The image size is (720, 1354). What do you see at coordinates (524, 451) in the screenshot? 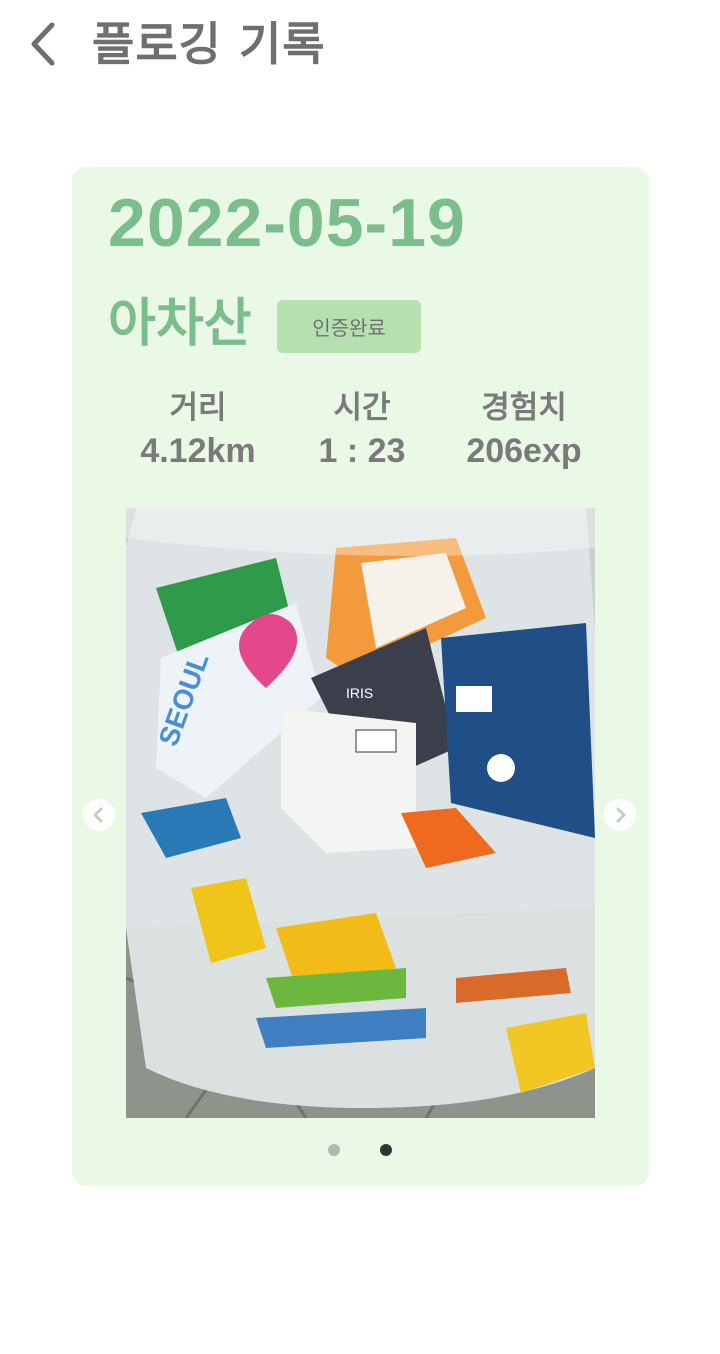
I see `stat-value: 206exp` at bounding box center [524, 451].